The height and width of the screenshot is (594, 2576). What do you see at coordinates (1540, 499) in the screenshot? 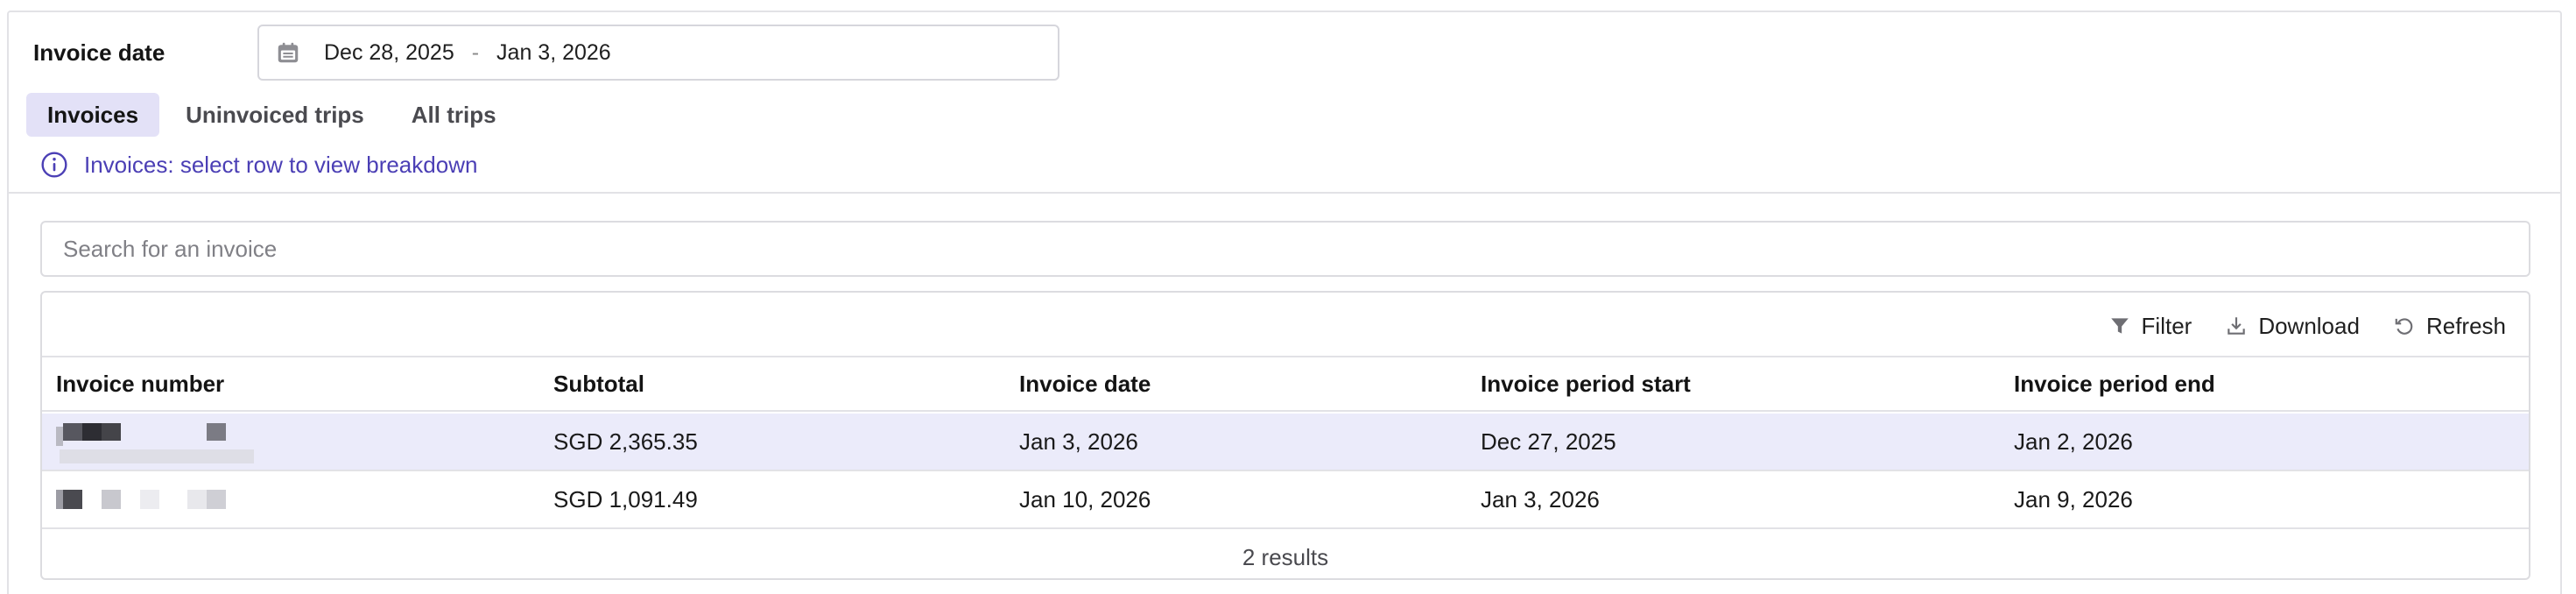
I see `period-start-cell: Jan 3, 2026` at bounding box center [1540, 499].